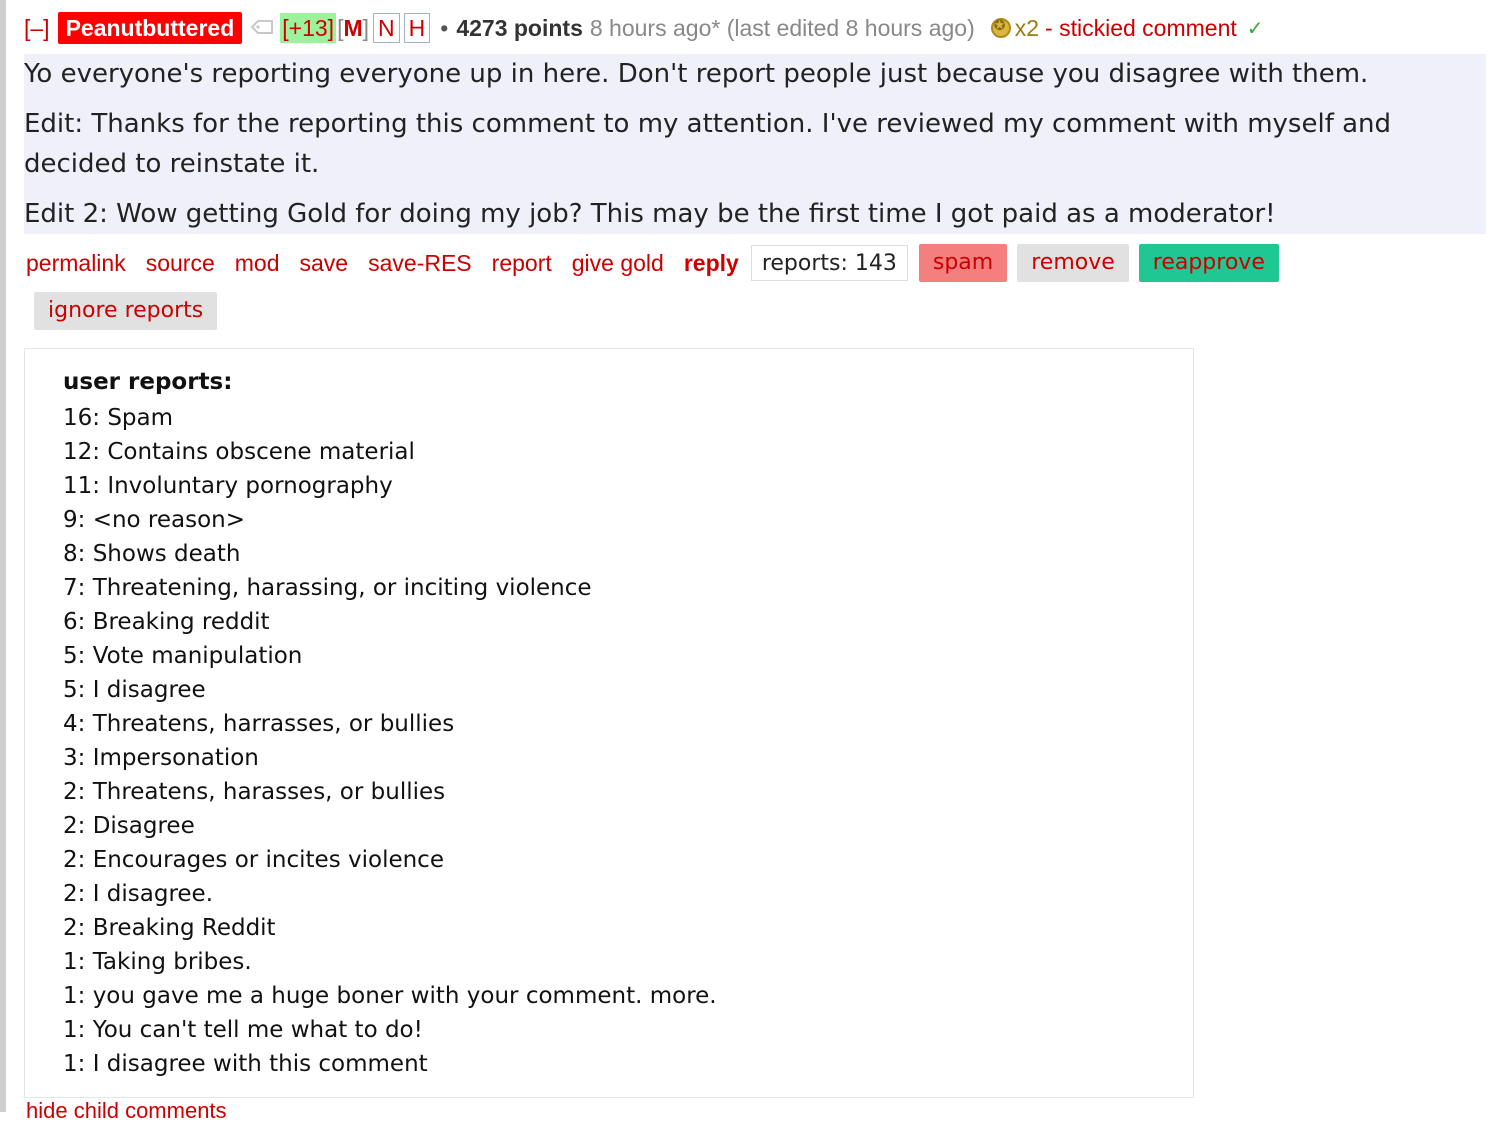  I want to click on report-item: 1: You can't tell me what to do!, so click(243, 1030).